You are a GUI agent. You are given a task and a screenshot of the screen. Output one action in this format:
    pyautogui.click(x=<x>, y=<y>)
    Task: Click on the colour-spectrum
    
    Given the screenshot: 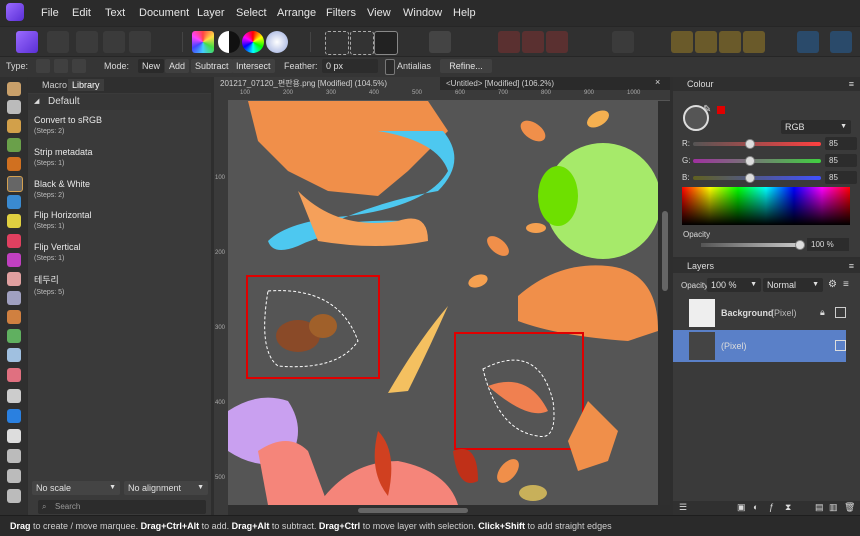 What is the action you would take?
    pyautogui.click(x=766, y=206)
    